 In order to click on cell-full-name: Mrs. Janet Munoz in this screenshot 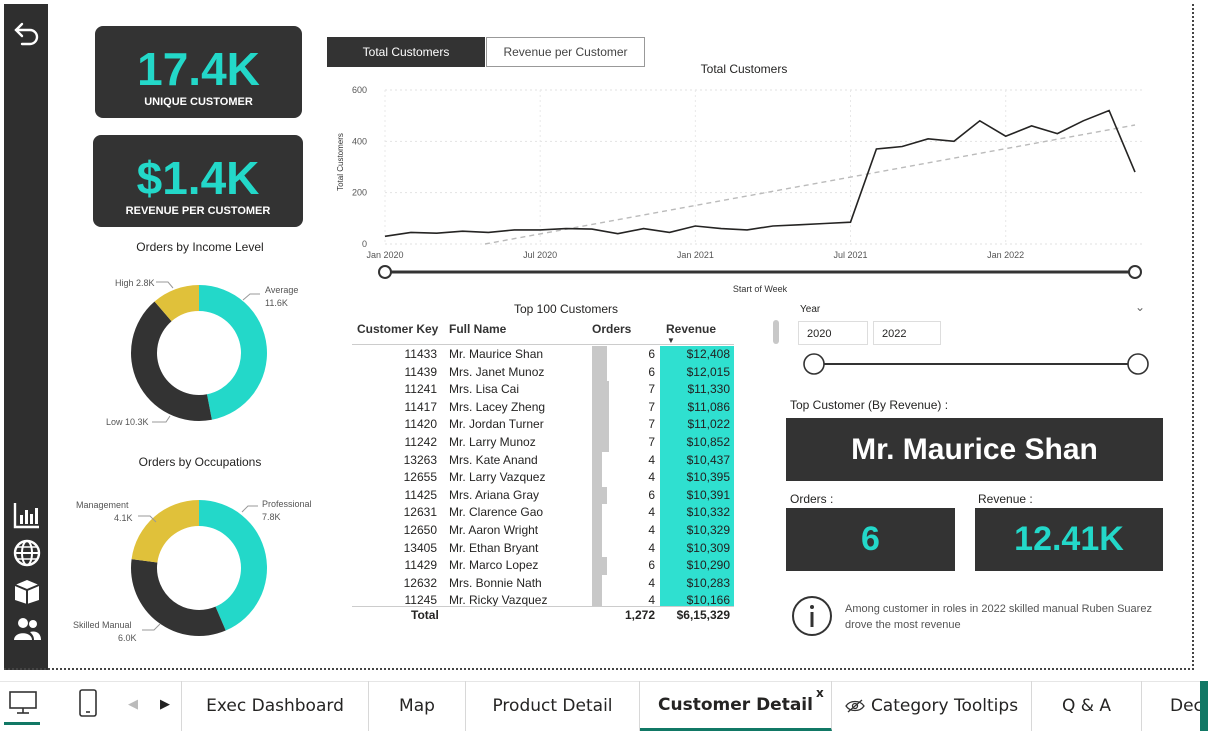, I will do `click(497, 371)`.